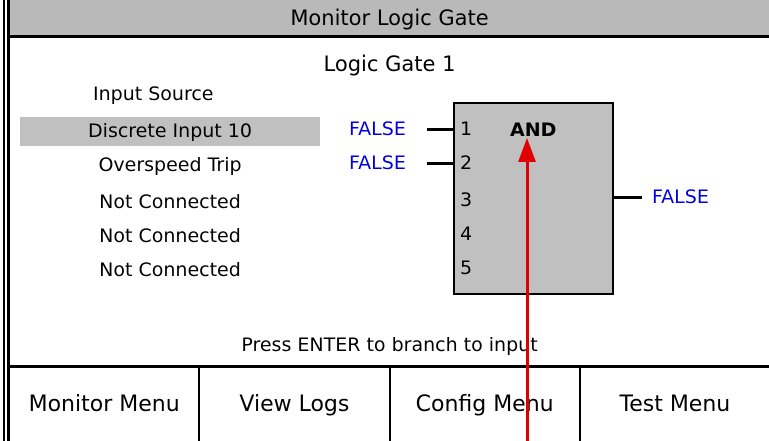 The image size is (769, 441). I want to click on output-wire, so click(628, 197).